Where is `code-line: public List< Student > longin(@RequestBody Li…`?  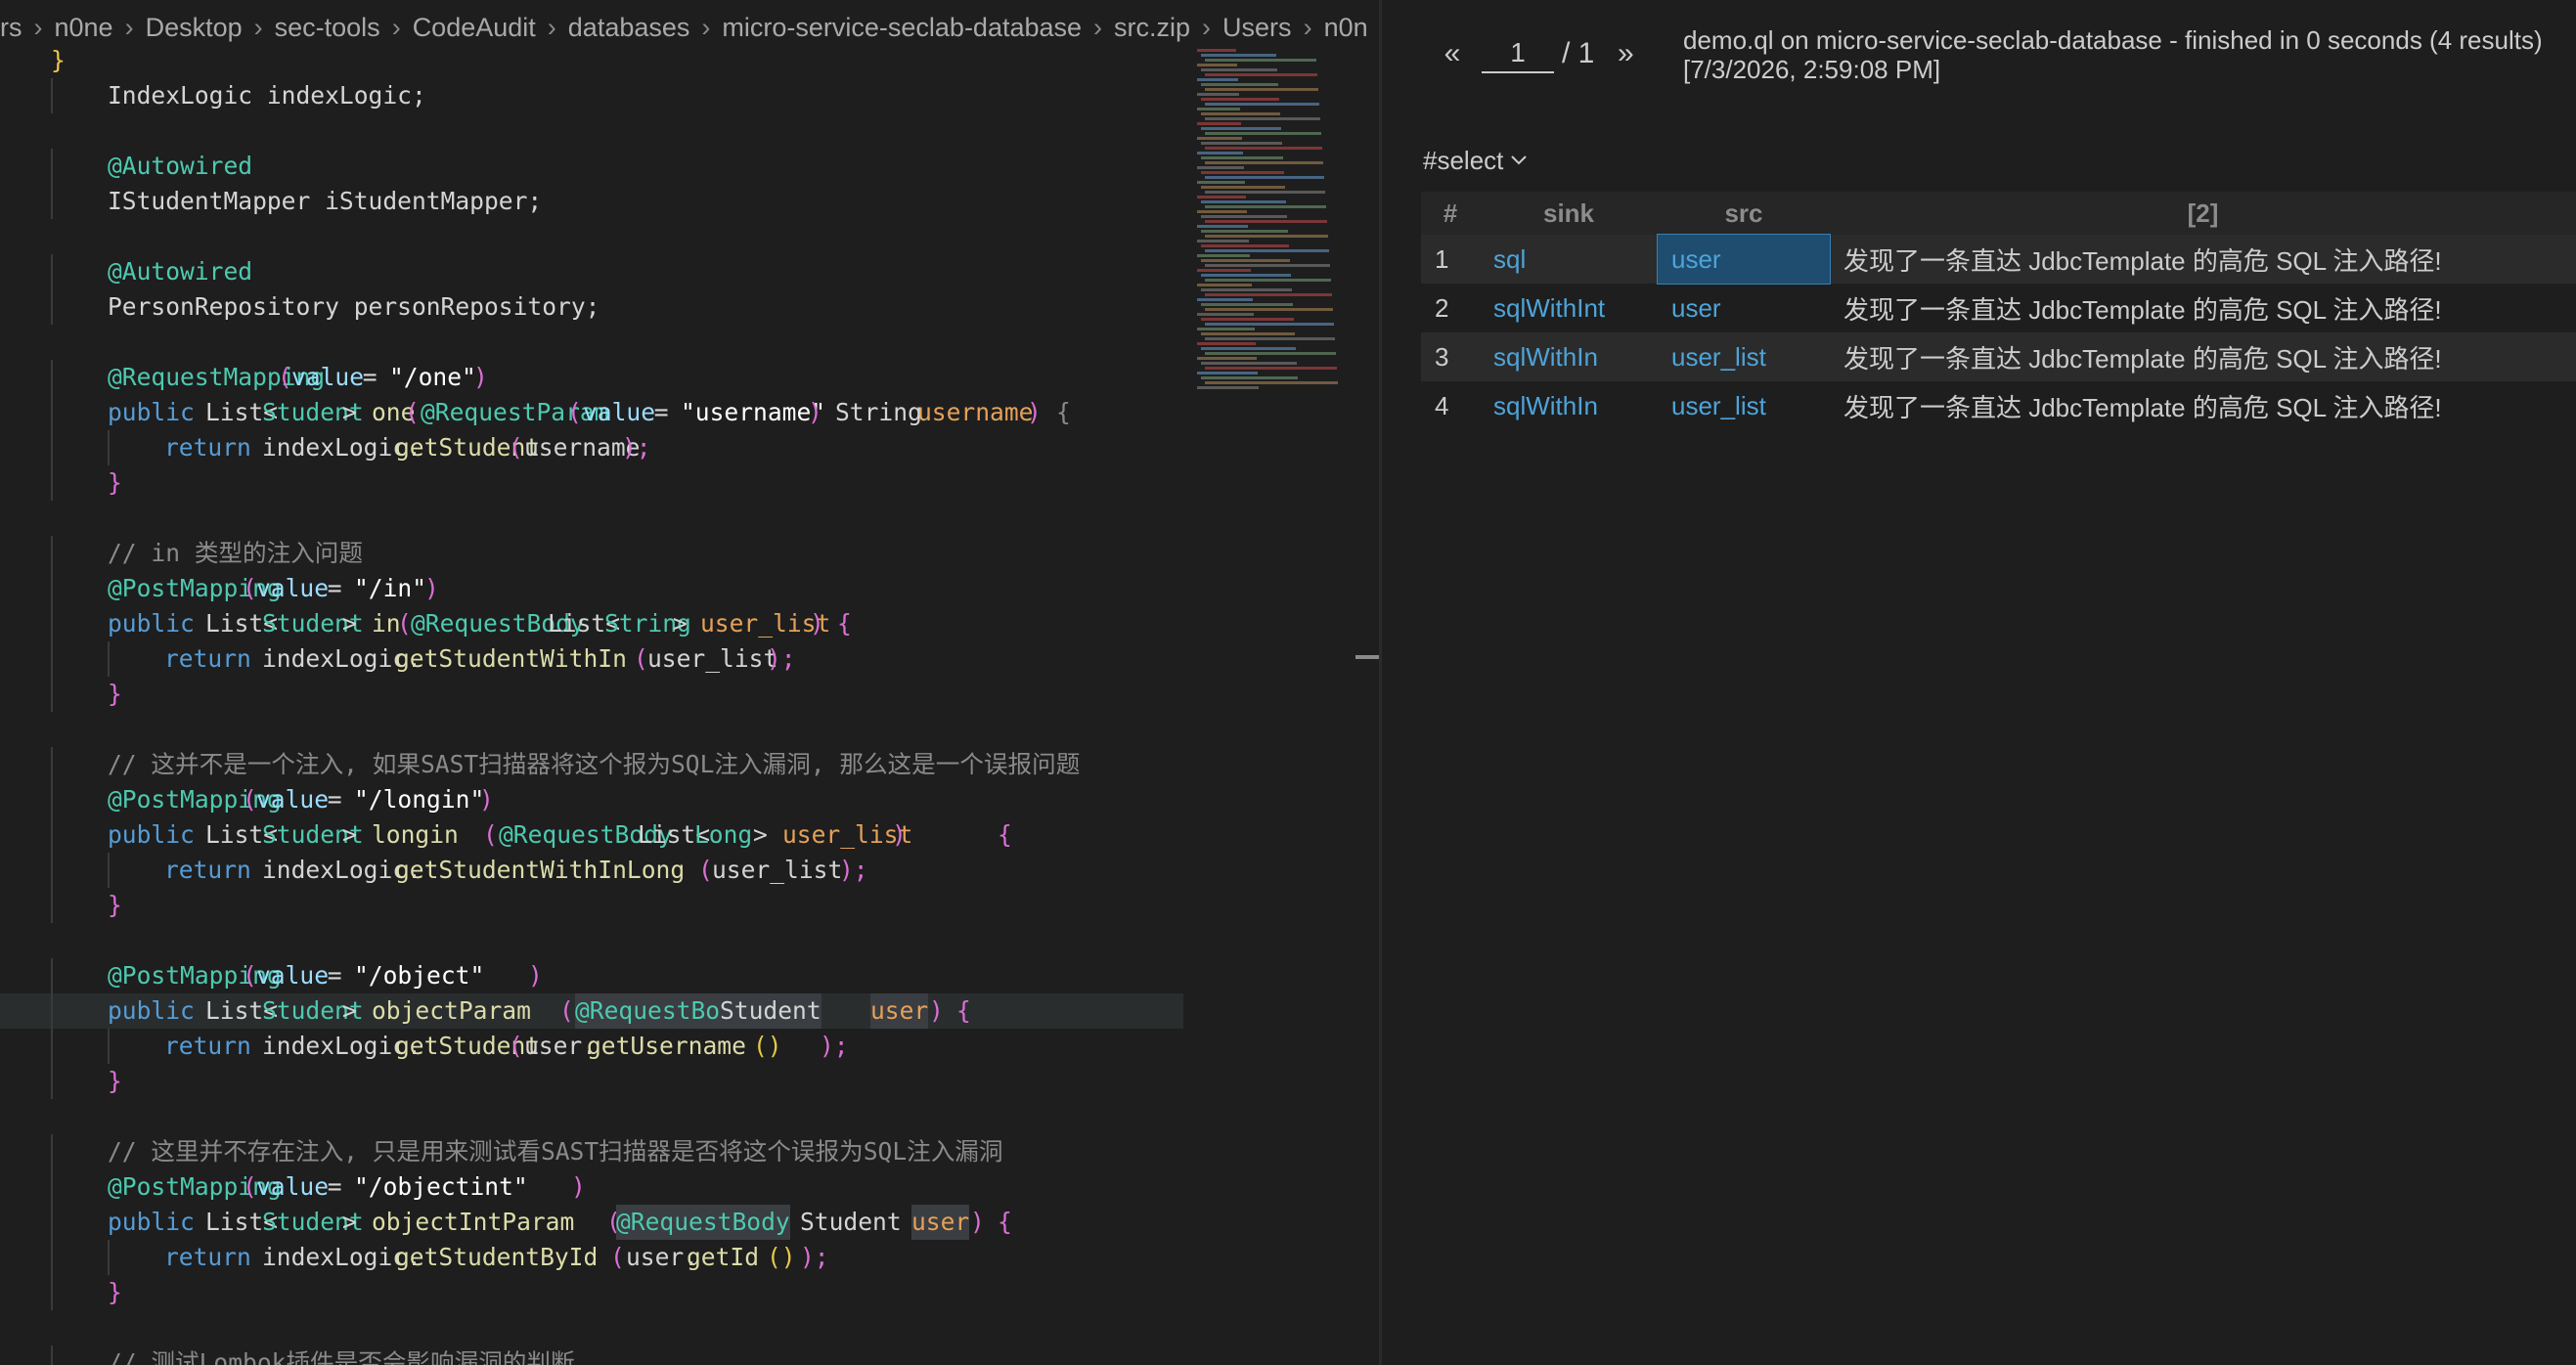 code-line: public List< Student > longin(@RequestBody Li… is located at coordinates (591, 835).